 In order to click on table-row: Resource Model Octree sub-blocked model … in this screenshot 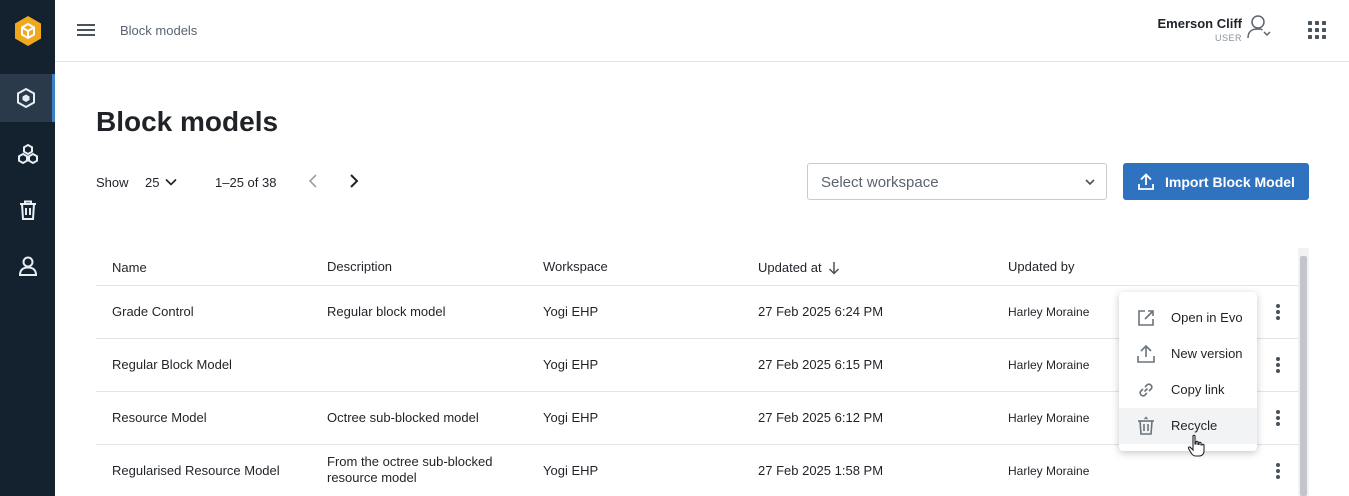, I will do `click(697, 418)`.